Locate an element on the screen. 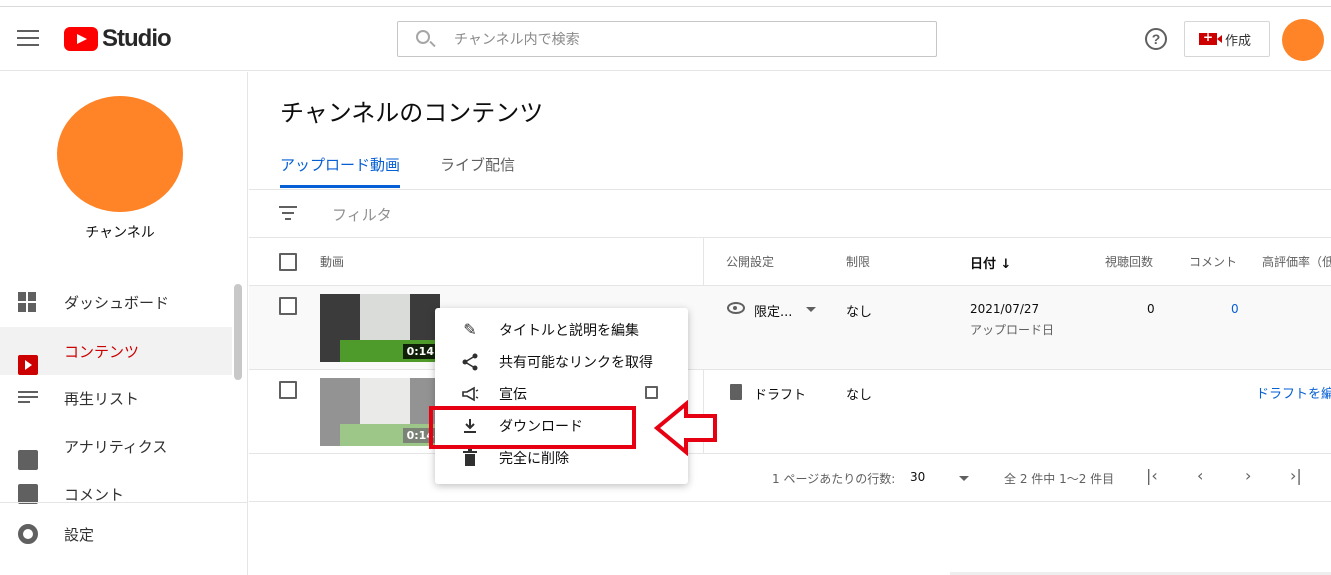  menu-item-label: 共有可能なリンクを取得 is located at coordinates (576, 363).